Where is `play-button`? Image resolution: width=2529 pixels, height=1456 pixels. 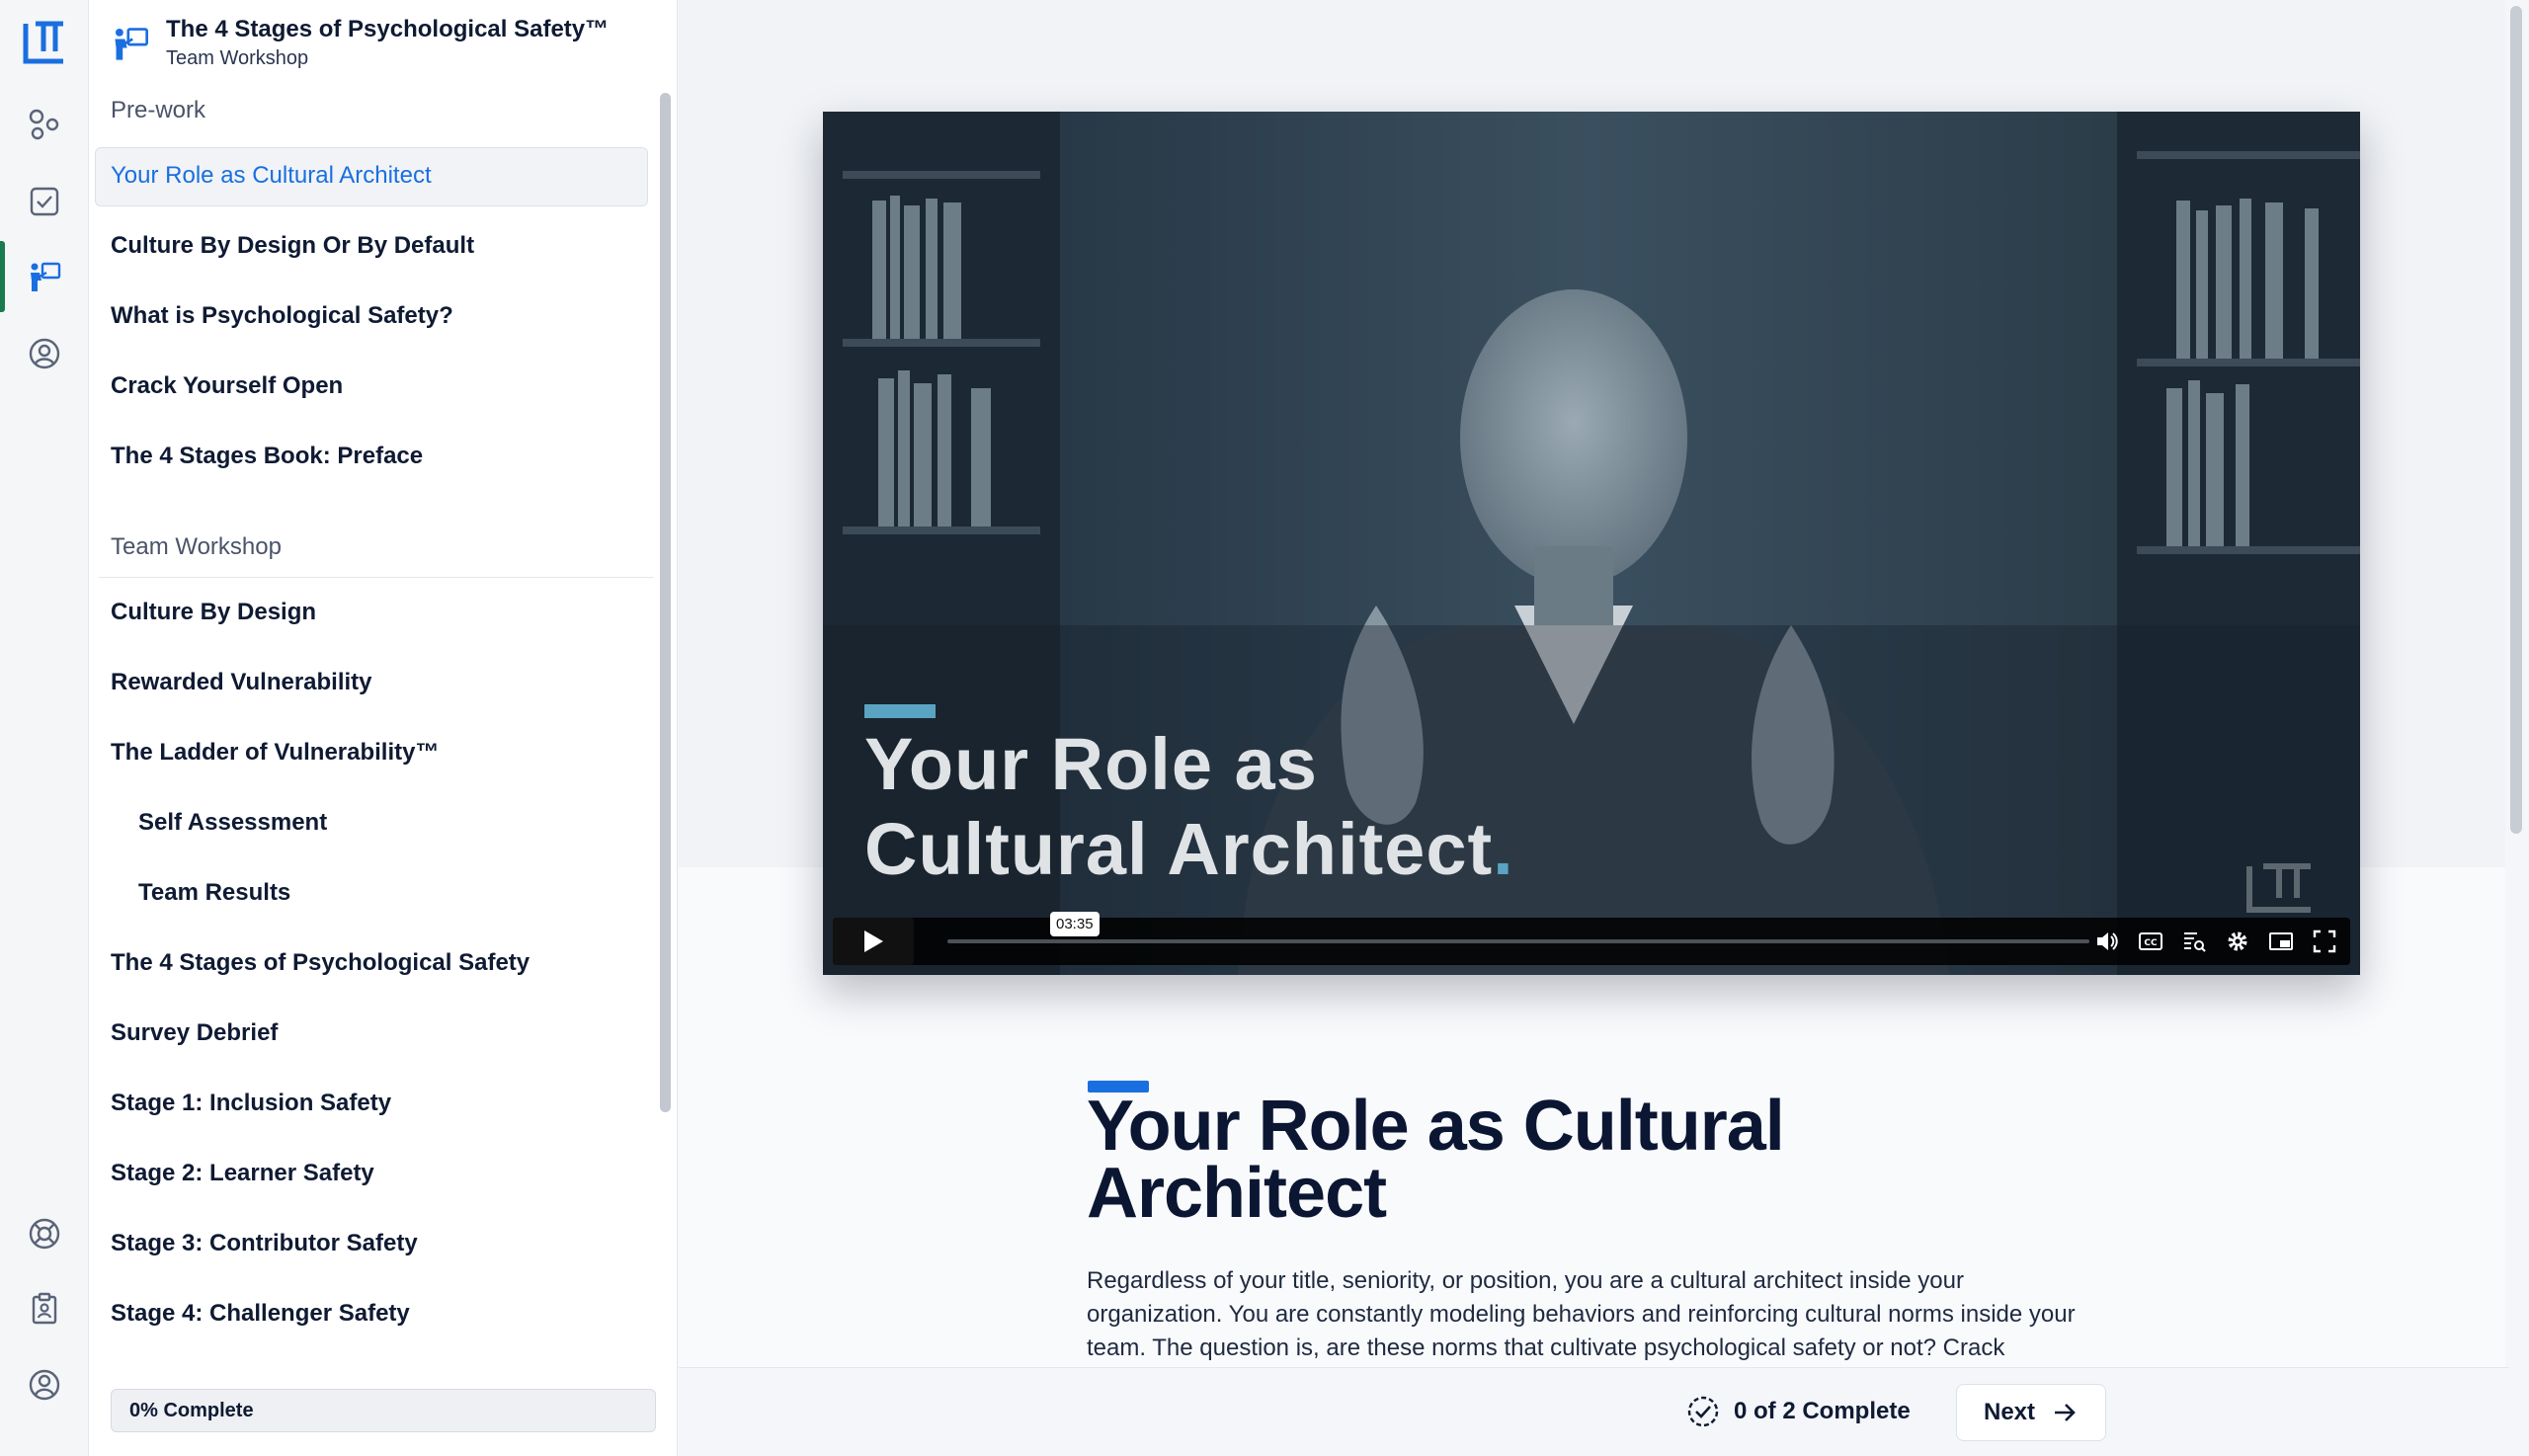 play-button is located at coordinates (874, 941).